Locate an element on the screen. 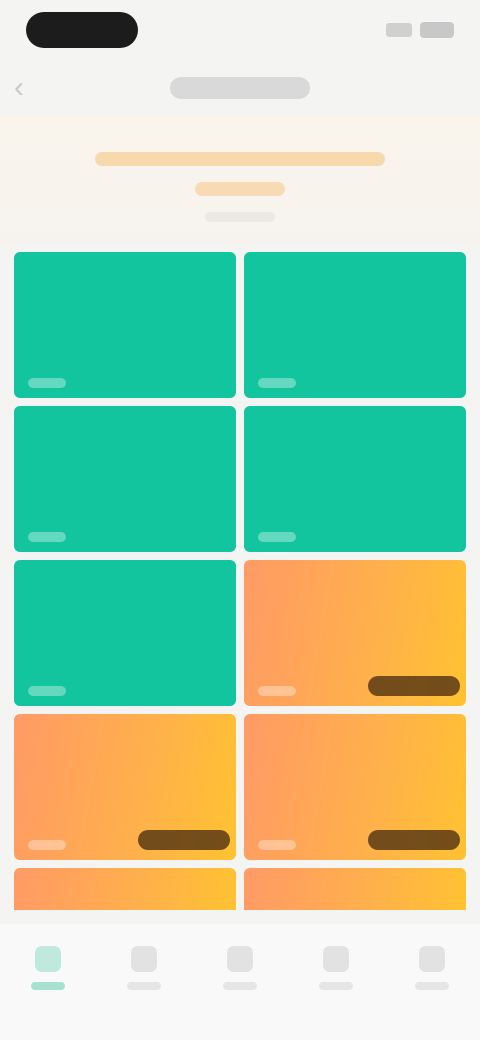 Image resolution: width=480 pixels, height=1040 pixels. status-bar is located at coordinates (240, 30).